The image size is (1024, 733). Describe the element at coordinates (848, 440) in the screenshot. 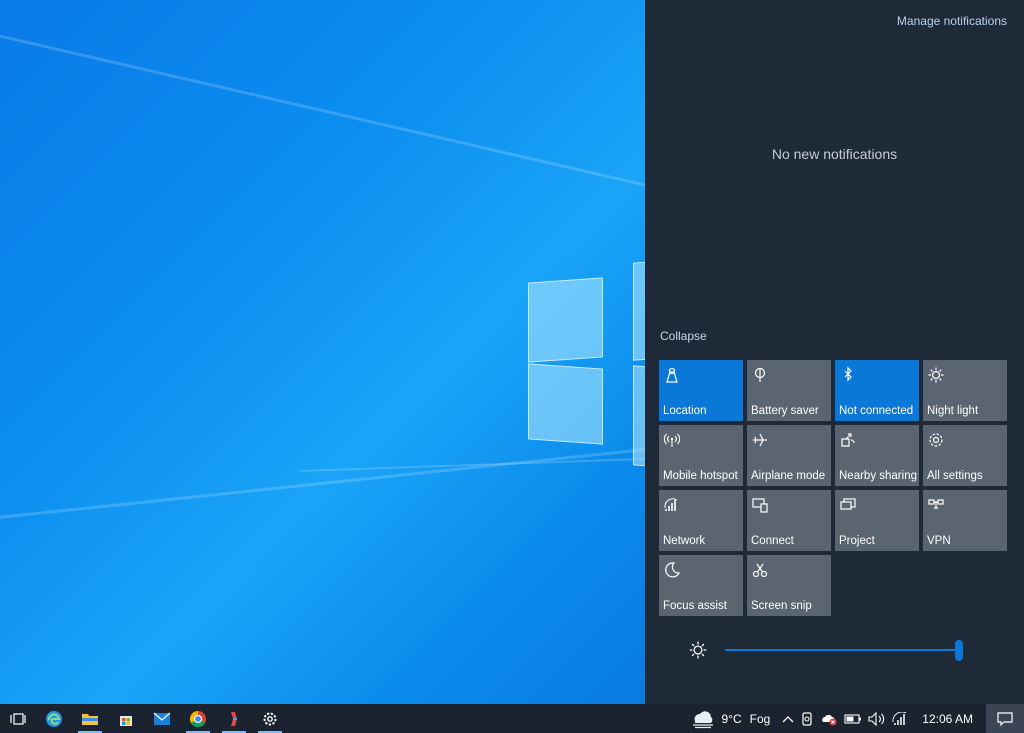

I see `nearby-sharing-icon` at that location.